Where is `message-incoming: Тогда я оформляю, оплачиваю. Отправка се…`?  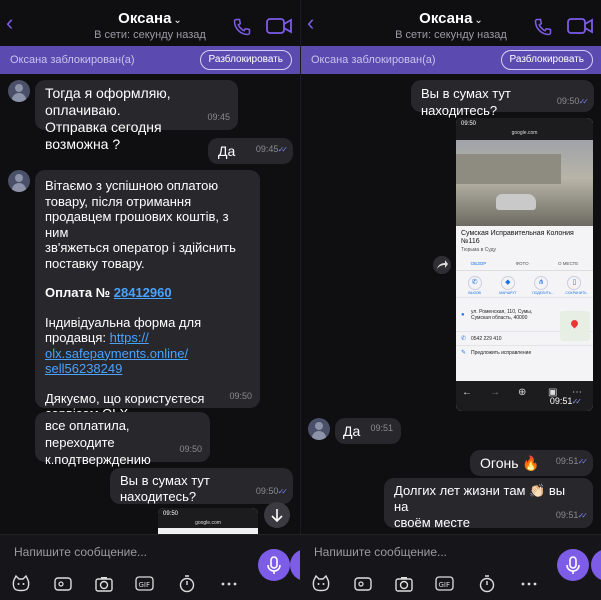 message-incoming: Тогда я оформляю, оплачиваю. Отправка се… is located at coordinates (136, 116).